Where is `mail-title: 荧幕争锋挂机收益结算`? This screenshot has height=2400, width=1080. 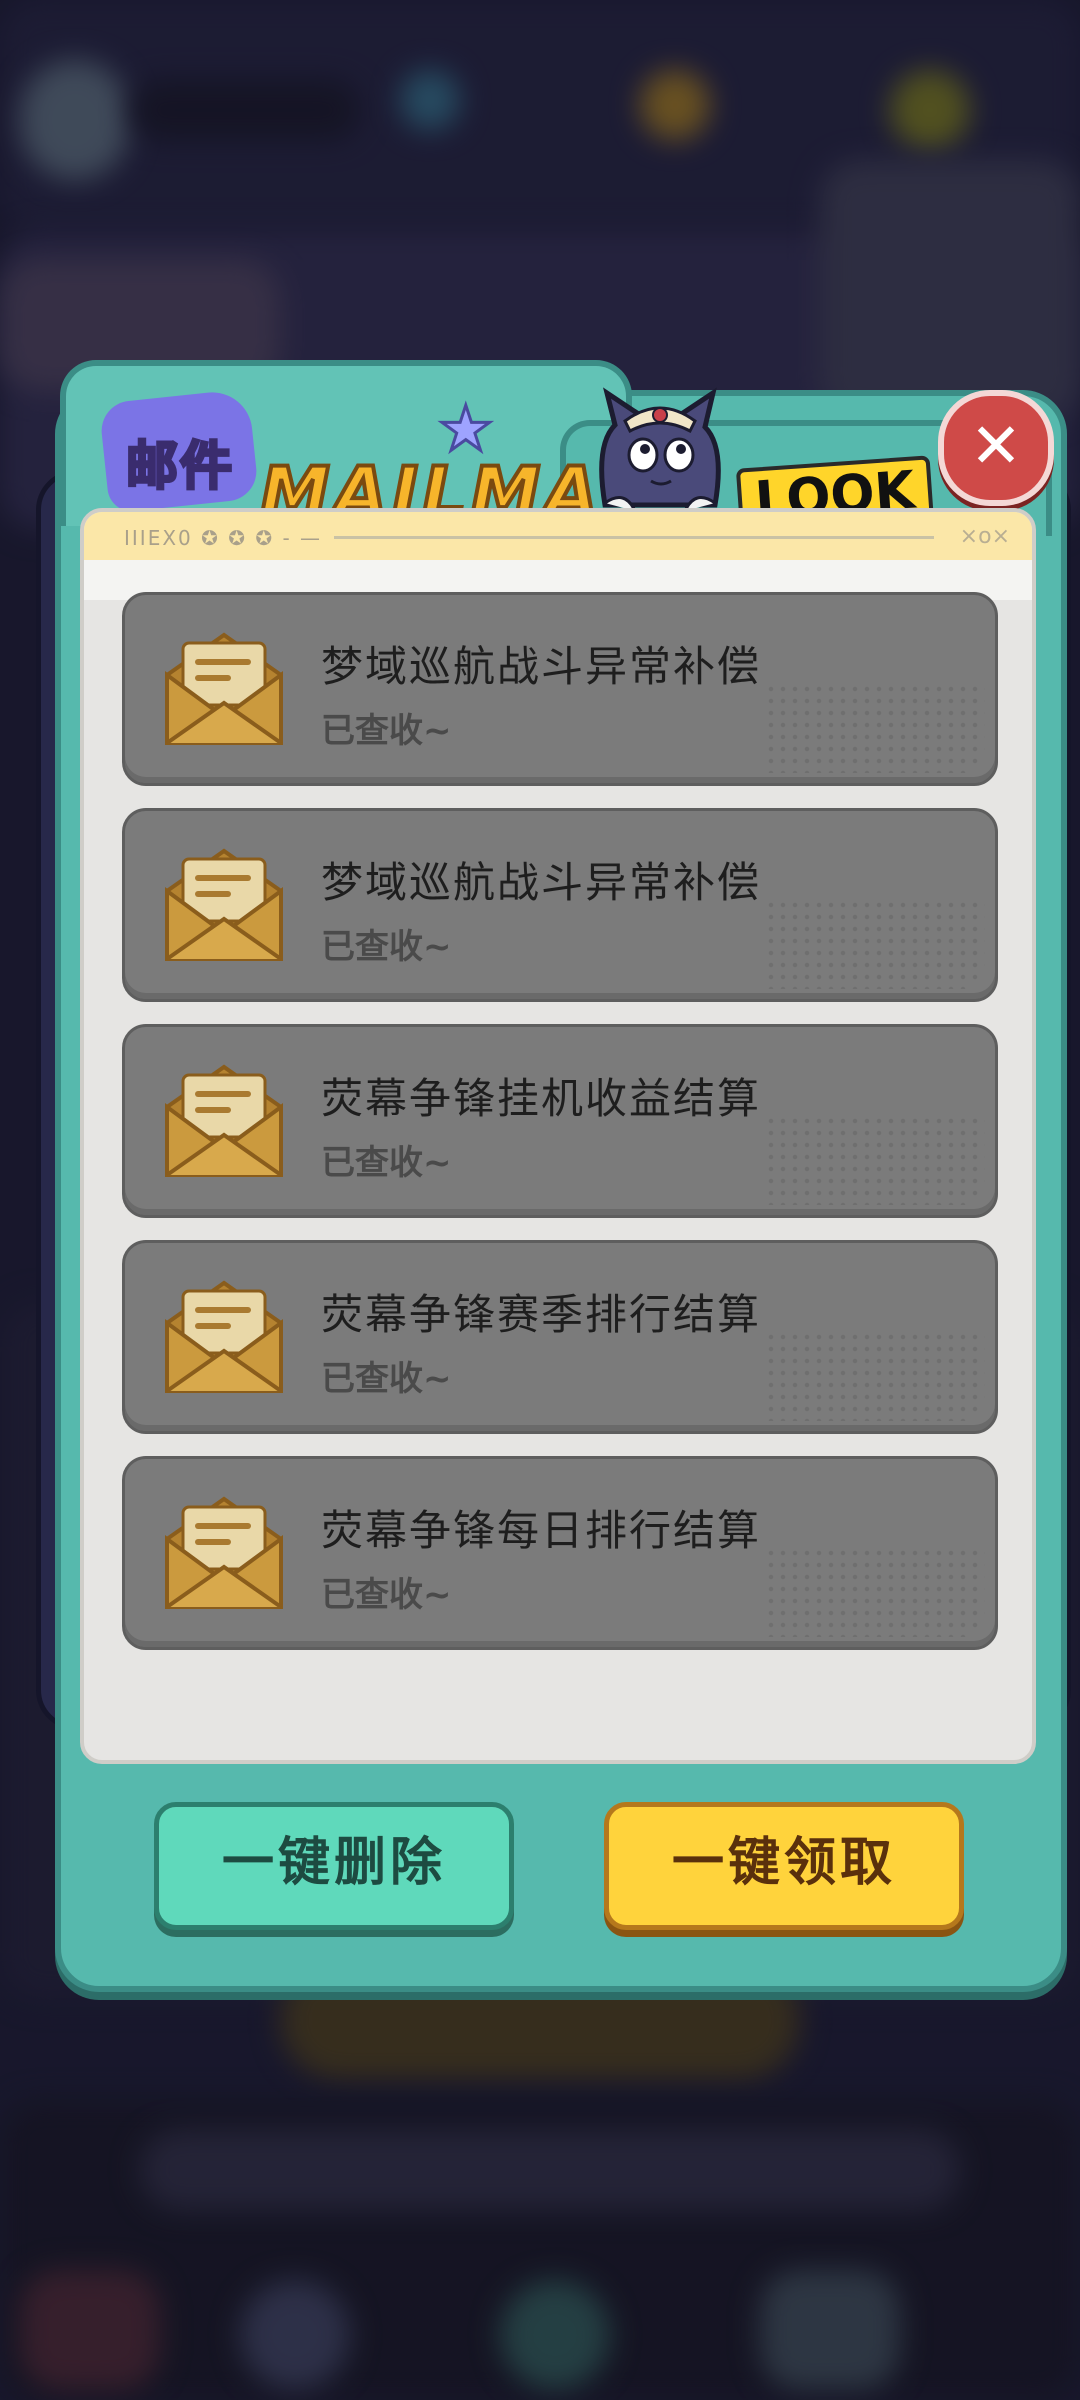 mail-title: 荧幕争锋挂机收益结算 is located at coordinates (541, 1098).